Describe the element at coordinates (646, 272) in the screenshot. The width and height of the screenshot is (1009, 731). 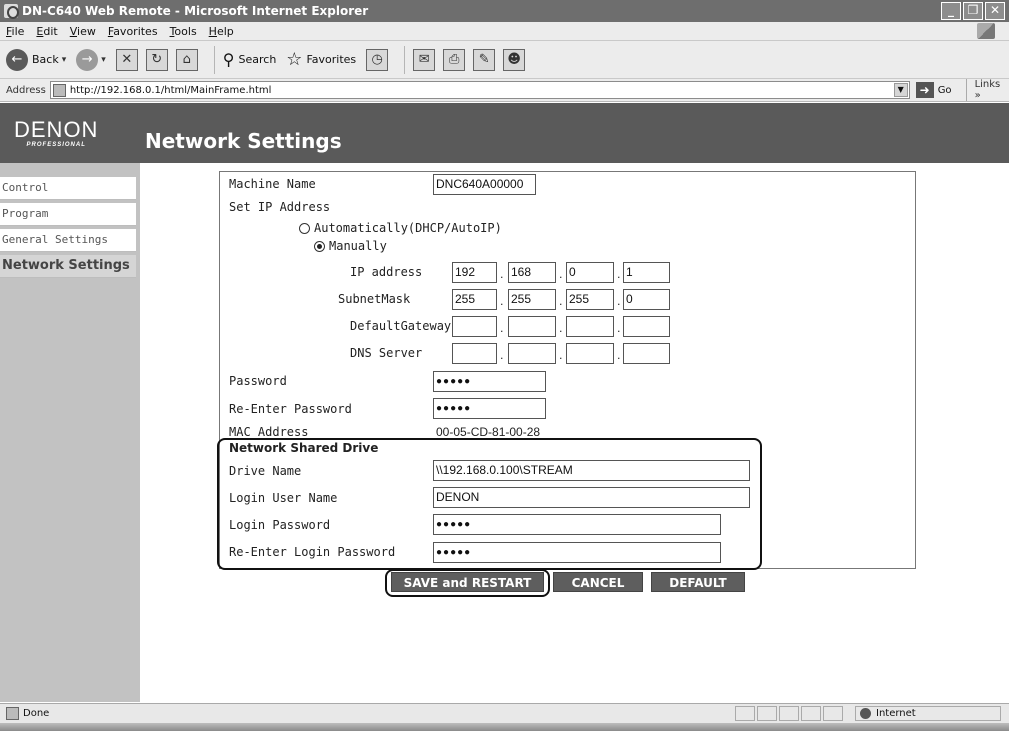
I see `ip-octet-4: 1` at that location.